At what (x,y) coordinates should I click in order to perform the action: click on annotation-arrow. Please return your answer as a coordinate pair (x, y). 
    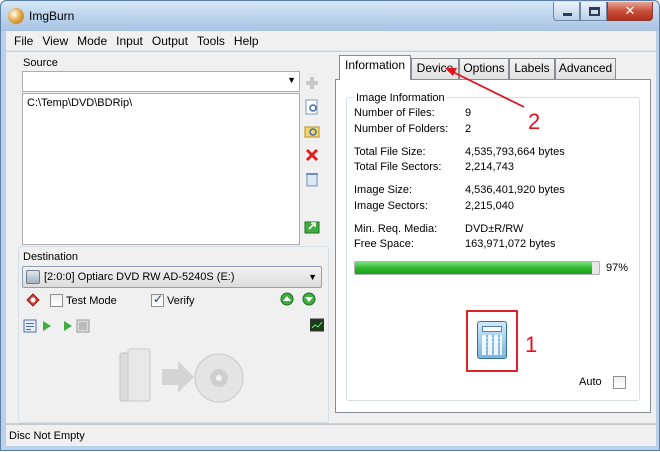
    Looking at the image, I should click on (485, 88).